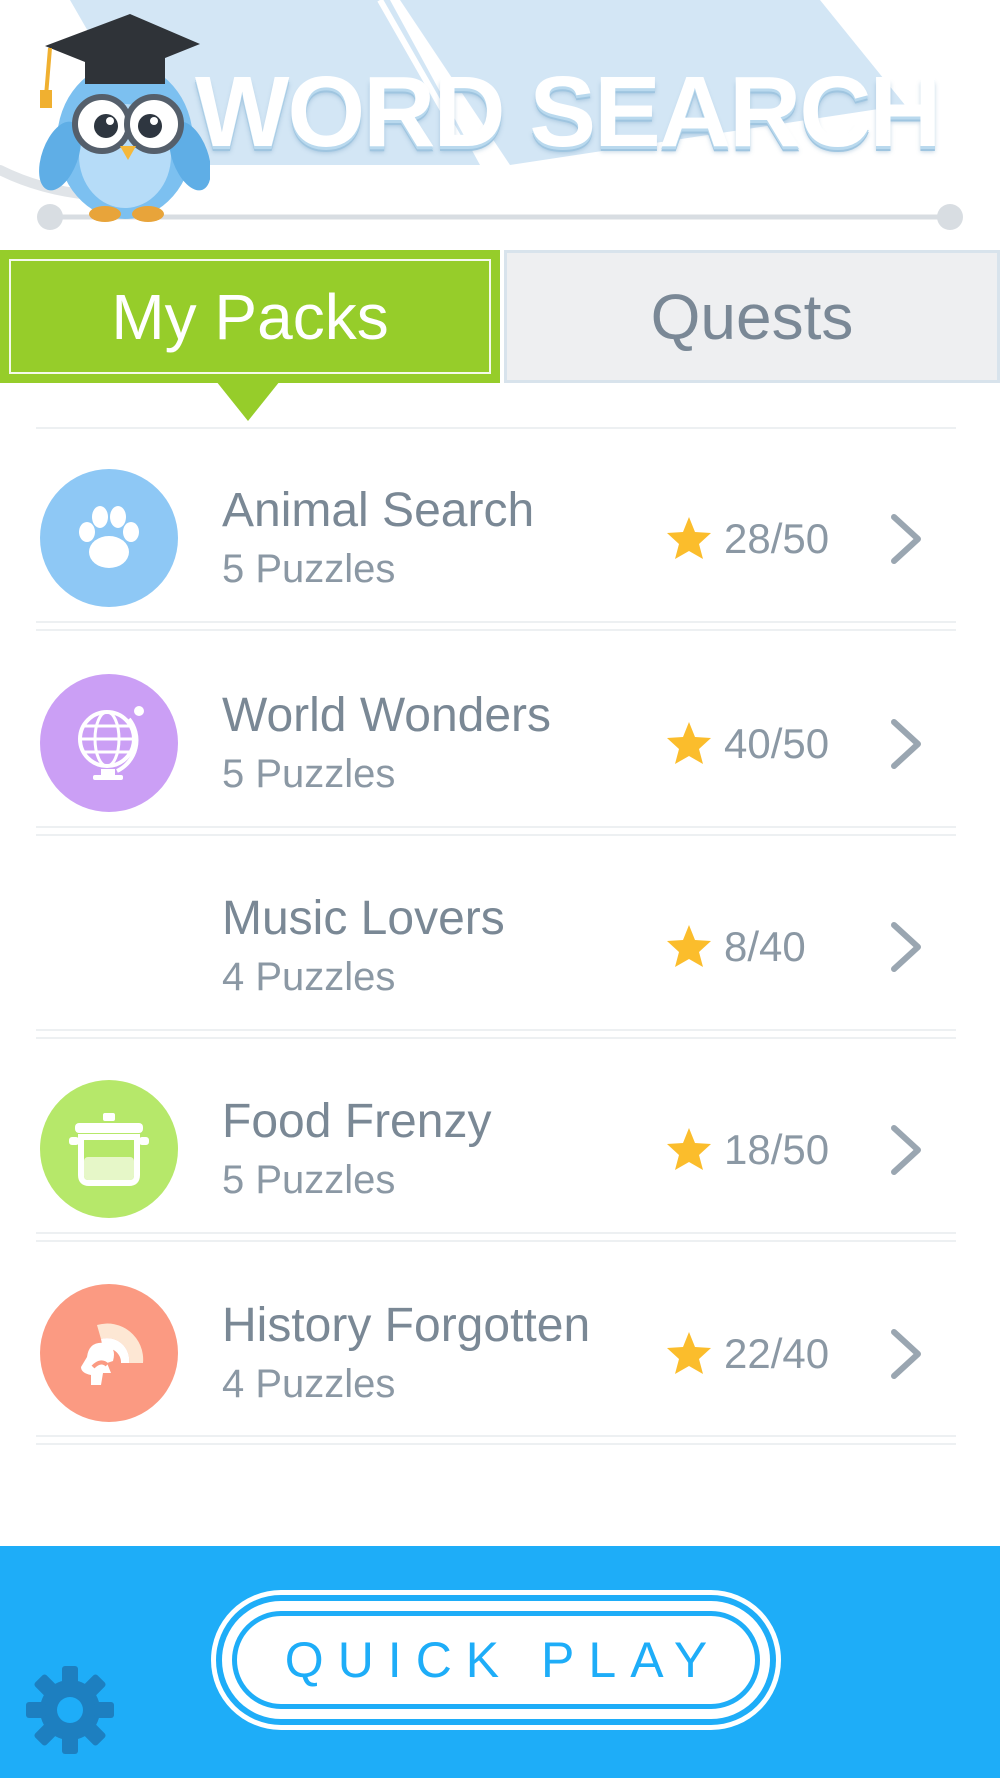 This screenshot has height=1778, width=1000. What do you see at coordinates (568, 112) in the screenshot?
I see `app-title: WORD SEARCH` at bounding box center [568, 112].